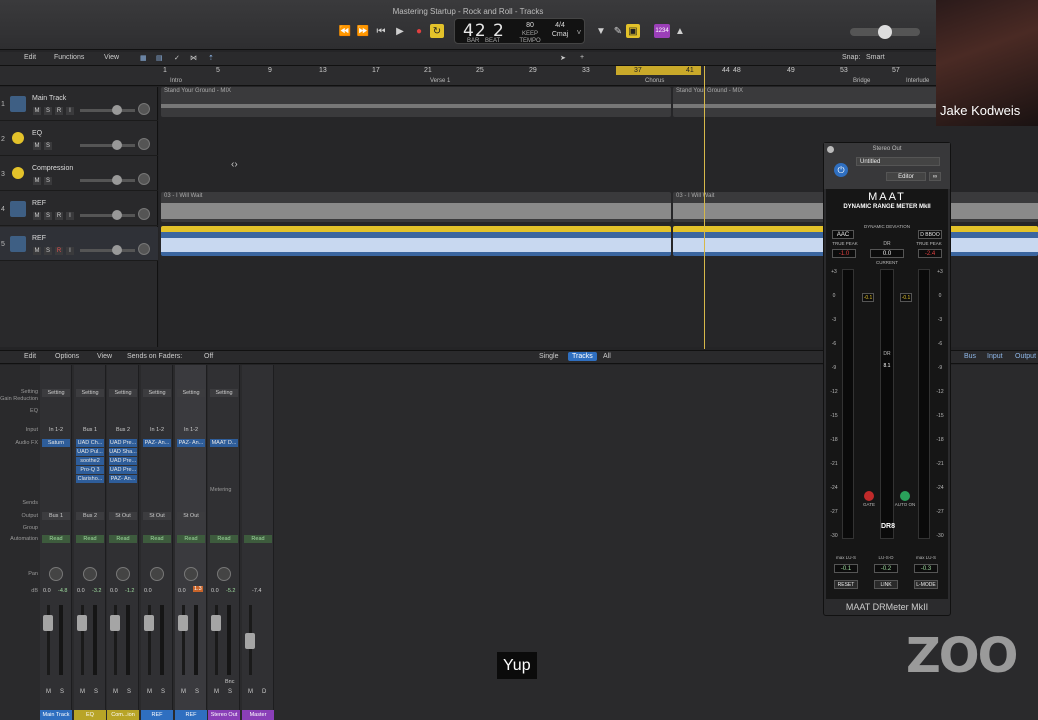  What do you see at coordinates (264, 692) in the screenshot?
I see `dim-button: D` at bounding box center [264, 692].